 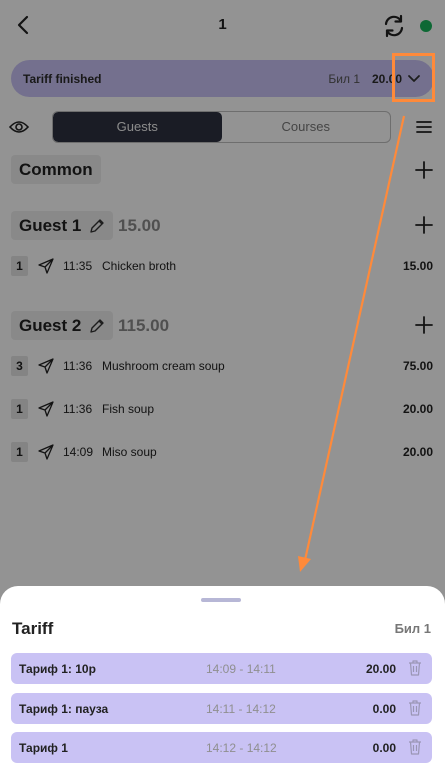 I want to click on tariff-row: Тариф 1: 10р 14:09 - 14:11 20.00, so click(x=221, y=668).